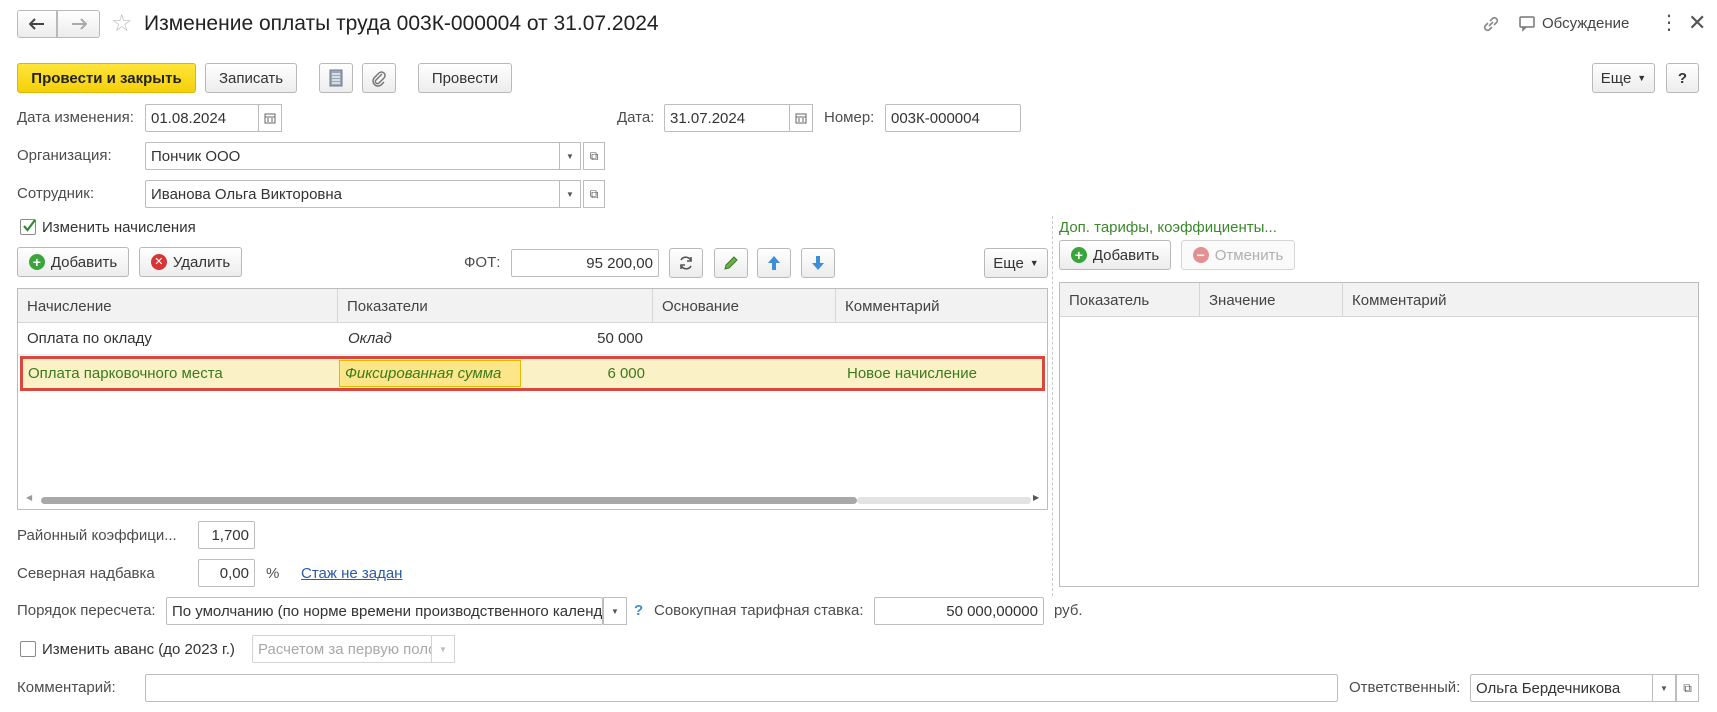 The height and width of the screenshot is (712, 1717). What do you see at coordinates (744, 306) in the screenshot?
I see `column-header: Основание` at bounding box center [744, 306].